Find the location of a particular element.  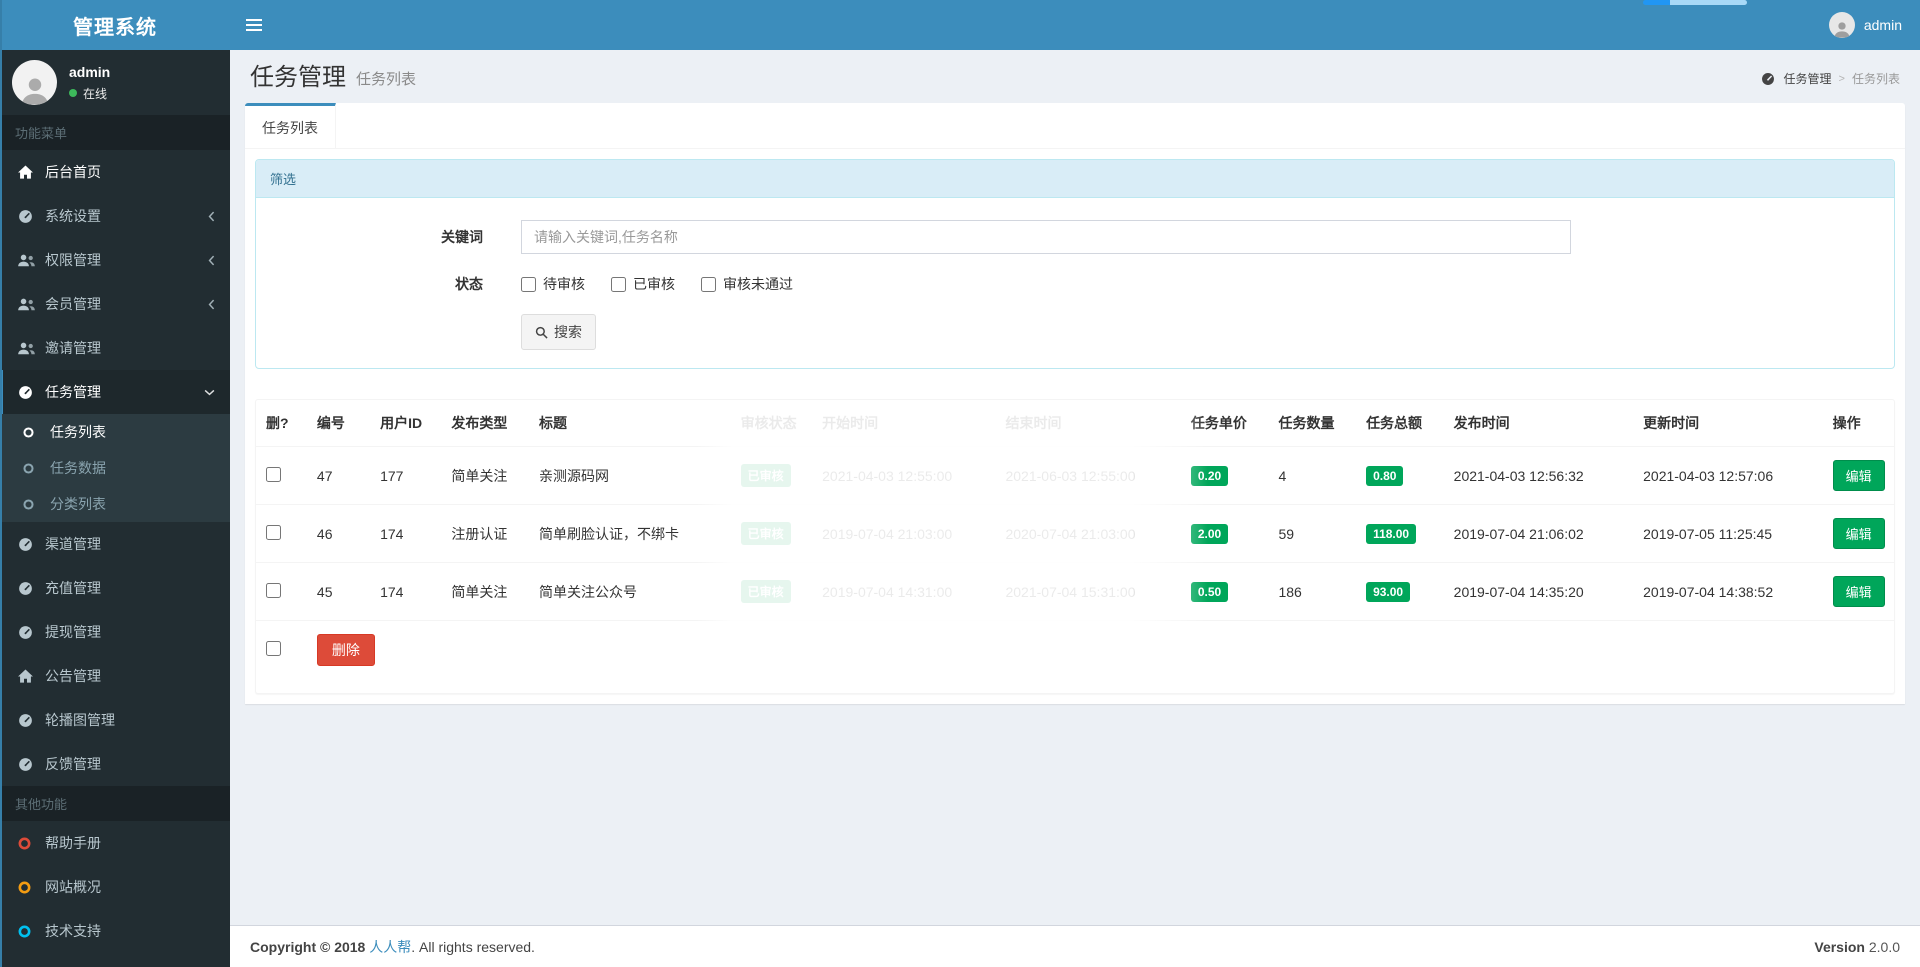

sidebar-item-网站概况: 网站概况 is located at coordinates (115, 887).